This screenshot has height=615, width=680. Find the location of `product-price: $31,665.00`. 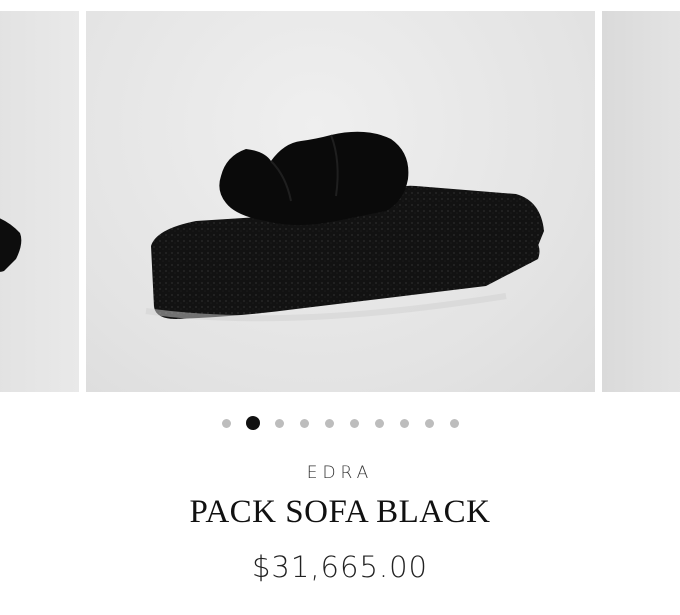

product-price: $31,665.00 is located at coordinates (340, 567).